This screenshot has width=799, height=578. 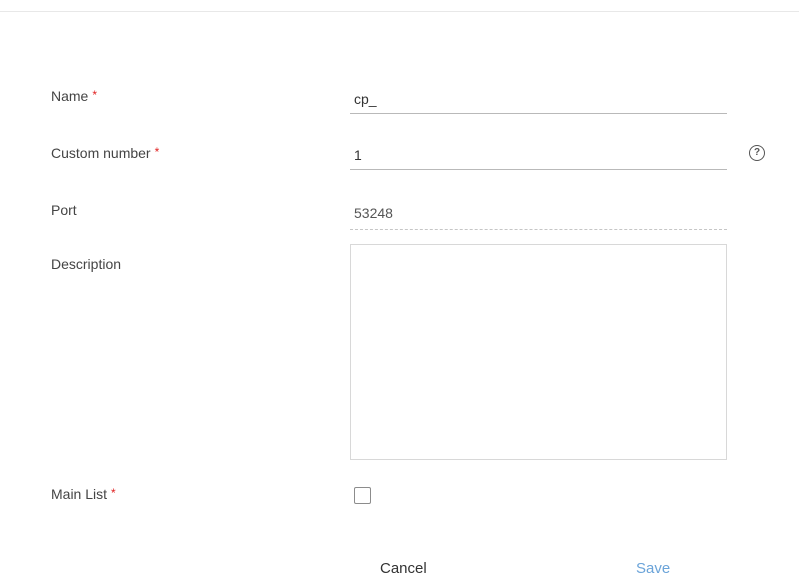 I want to click on main-list-label-text: Main List, so click(x=79, y=494).